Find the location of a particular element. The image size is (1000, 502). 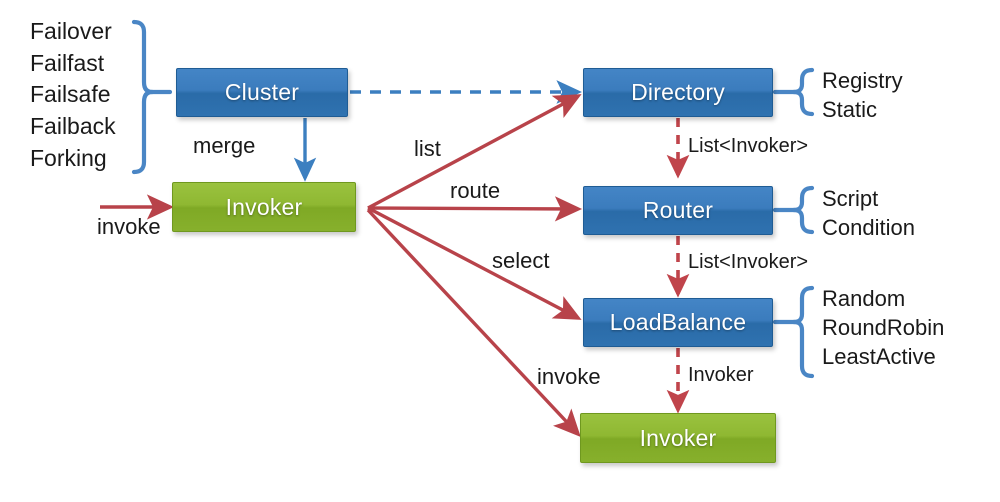

cluster-strategy-item: Failsafe is located at coordinates (70, 94).